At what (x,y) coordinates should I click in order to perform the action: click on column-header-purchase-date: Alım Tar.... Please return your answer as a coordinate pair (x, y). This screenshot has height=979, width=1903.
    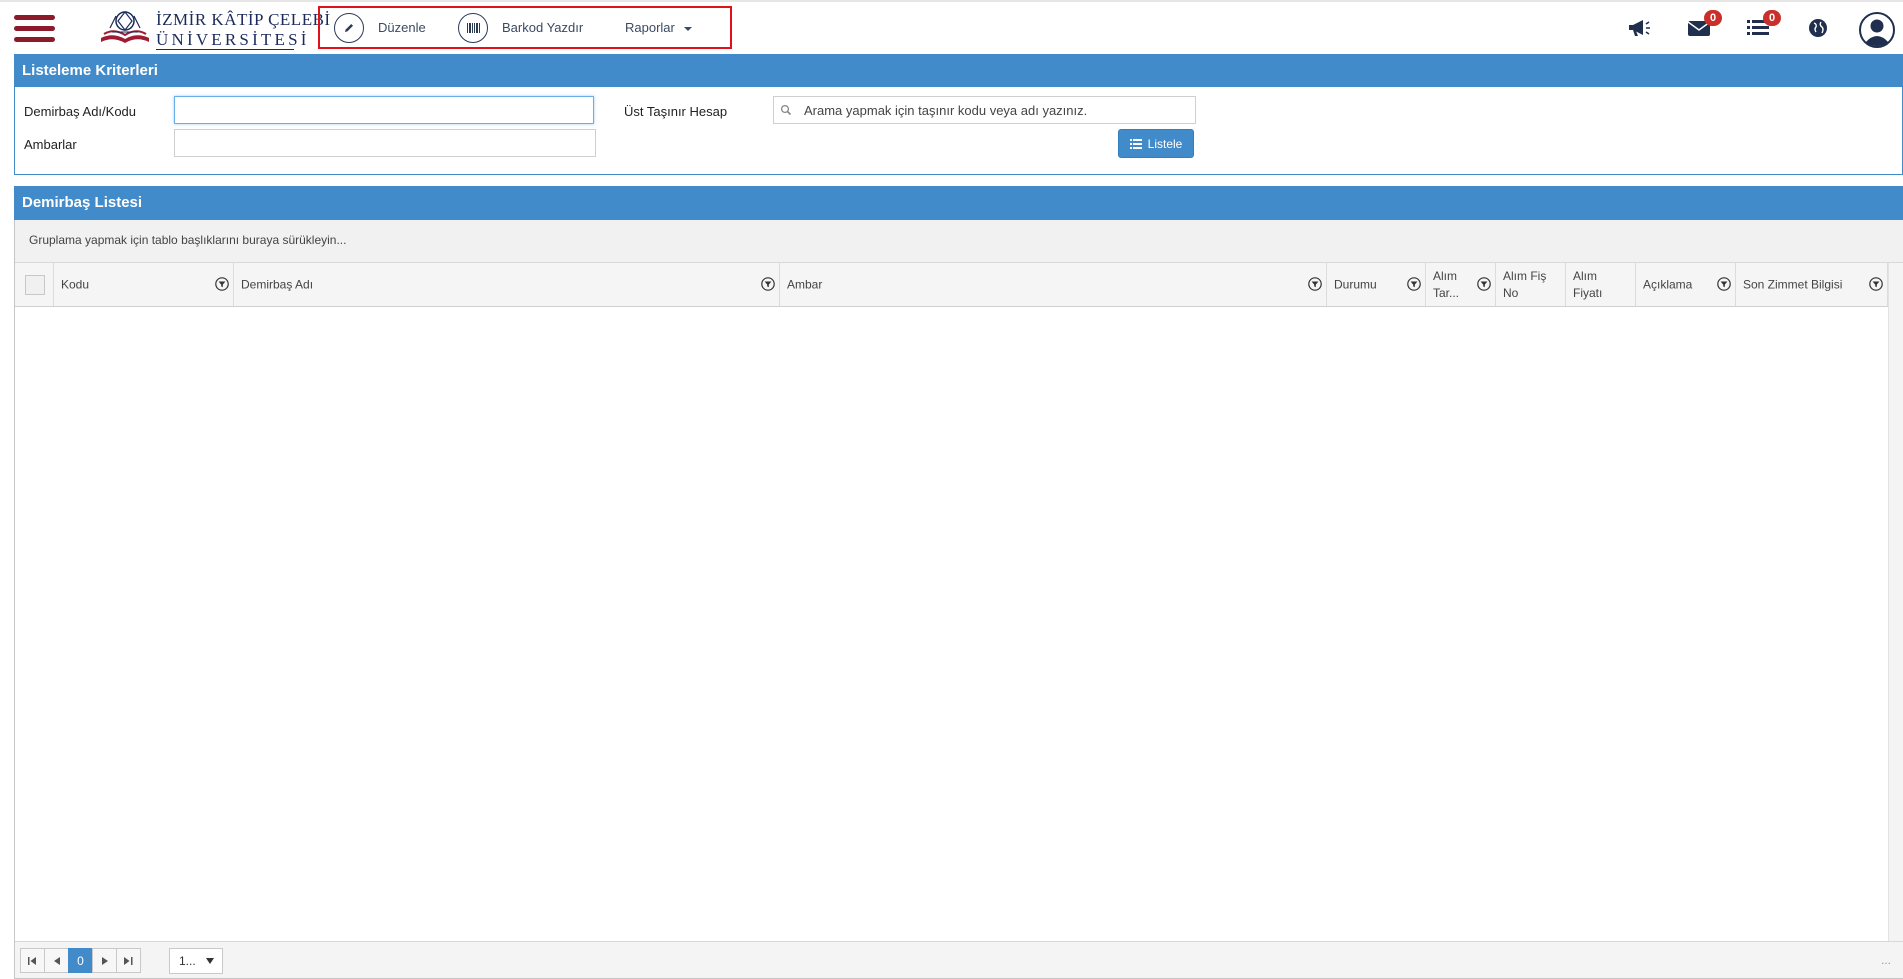
    Looking at the image, I should click on (1461, 284).